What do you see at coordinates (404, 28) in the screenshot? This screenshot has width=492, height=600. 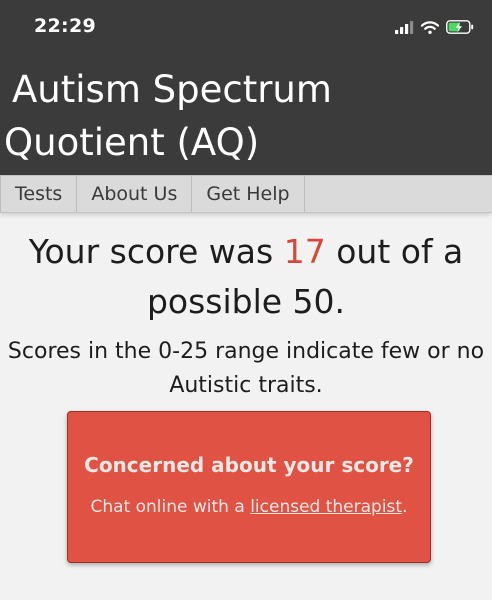 I see `cellular-signal-icon` at bounding box center [404, 28].